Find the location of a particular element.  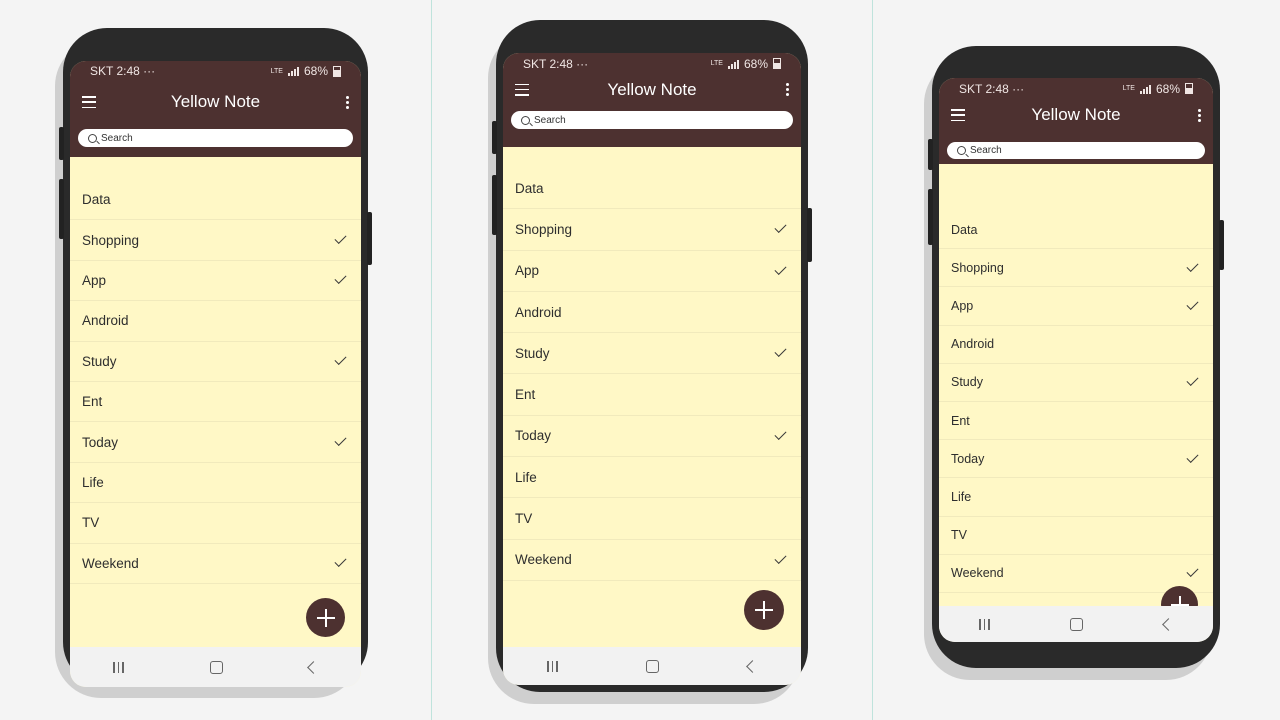

system-nav-bar is located at coordinates (215, 667).